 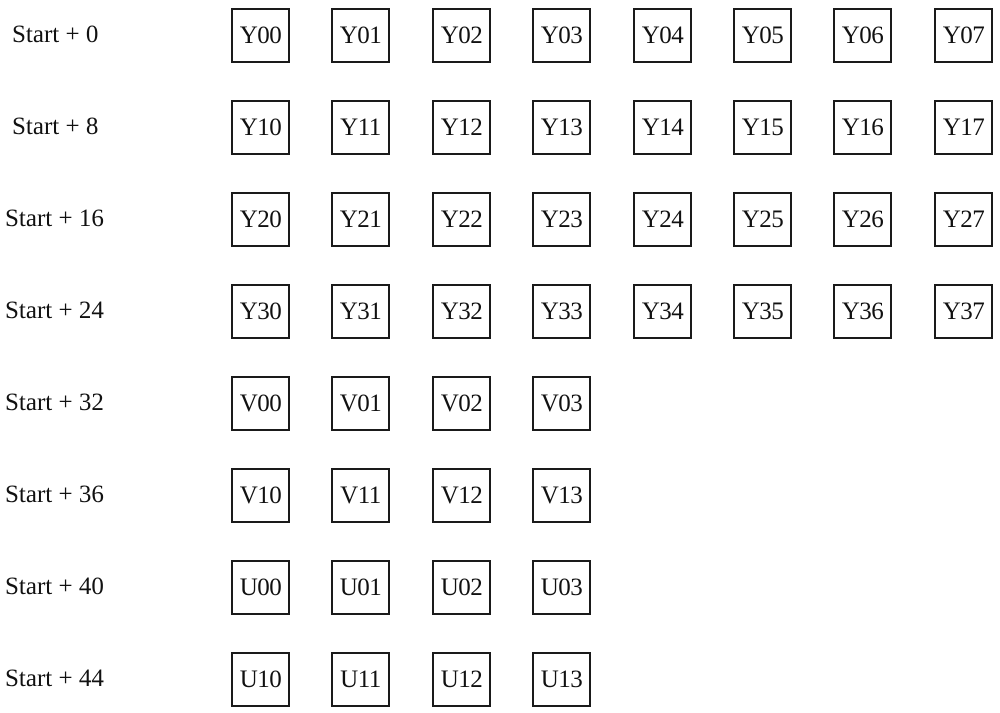 What do you see at coordinates (862, 127) in the screenshot?
I see `sample-cell: Y16` at bounding box center [862, 127].